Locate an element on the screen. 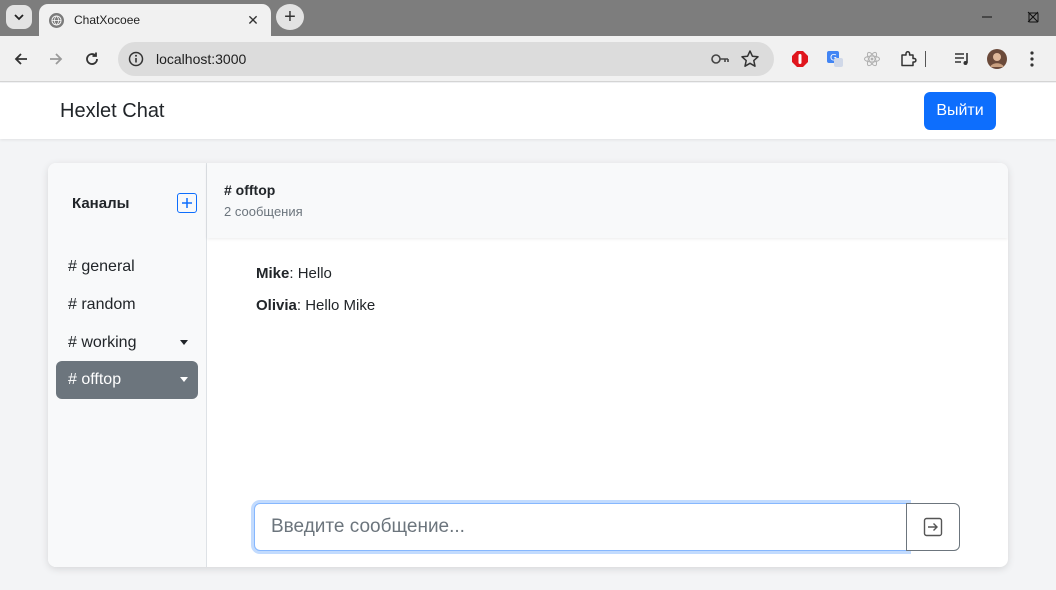 This screenshot has height=590, width=1056. channel-item-working: # working is located at coordinates (127, 343).